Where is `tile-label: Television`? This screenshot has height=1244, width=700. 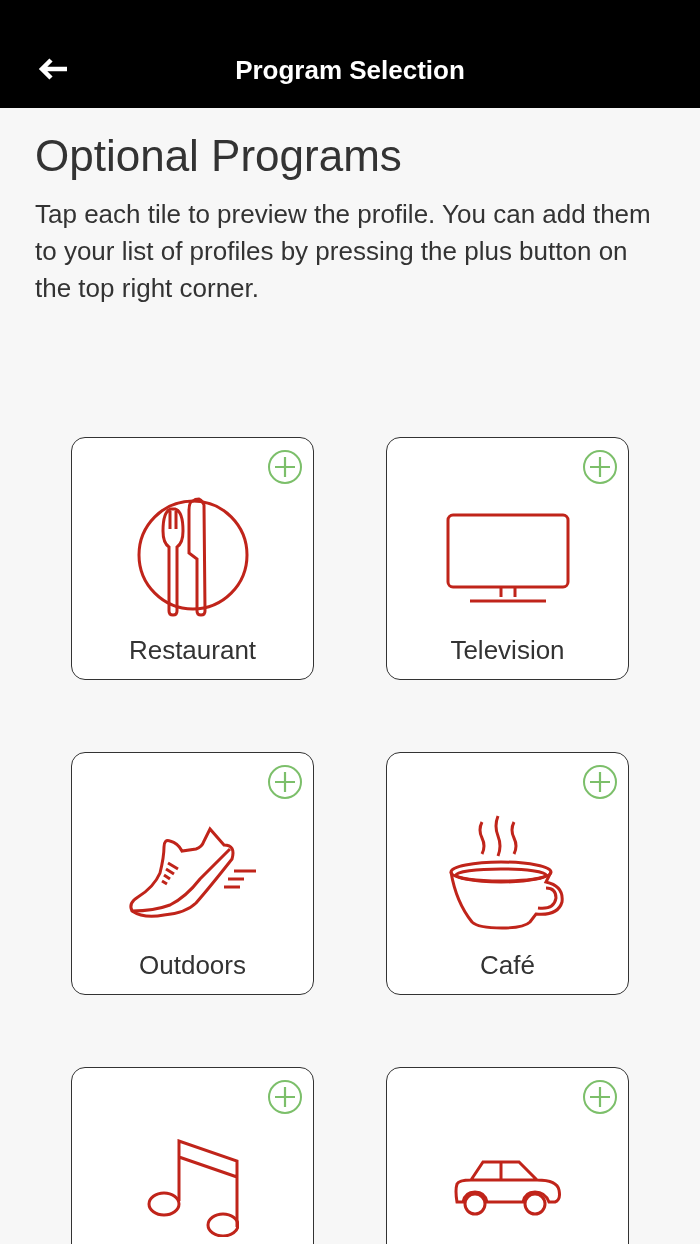
tile-label: Television is located at coordinates (507, 650).